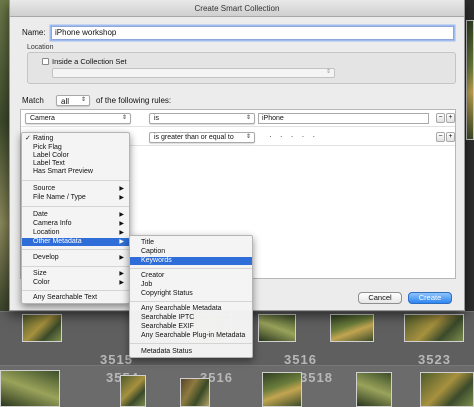  Describe the element at coordinates (73, 100) in the screenshot. I see `match-popup: all ⇕` at that location.